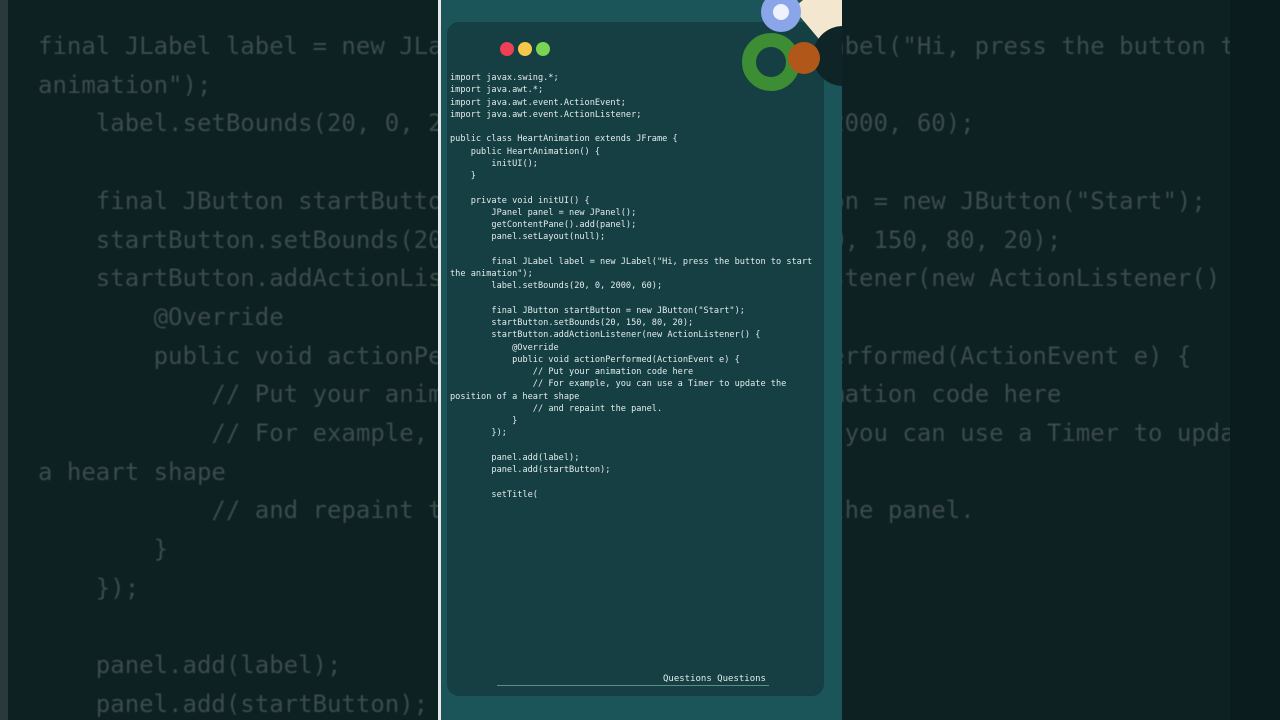  I want to click on footer-divider, so click(633, 685).